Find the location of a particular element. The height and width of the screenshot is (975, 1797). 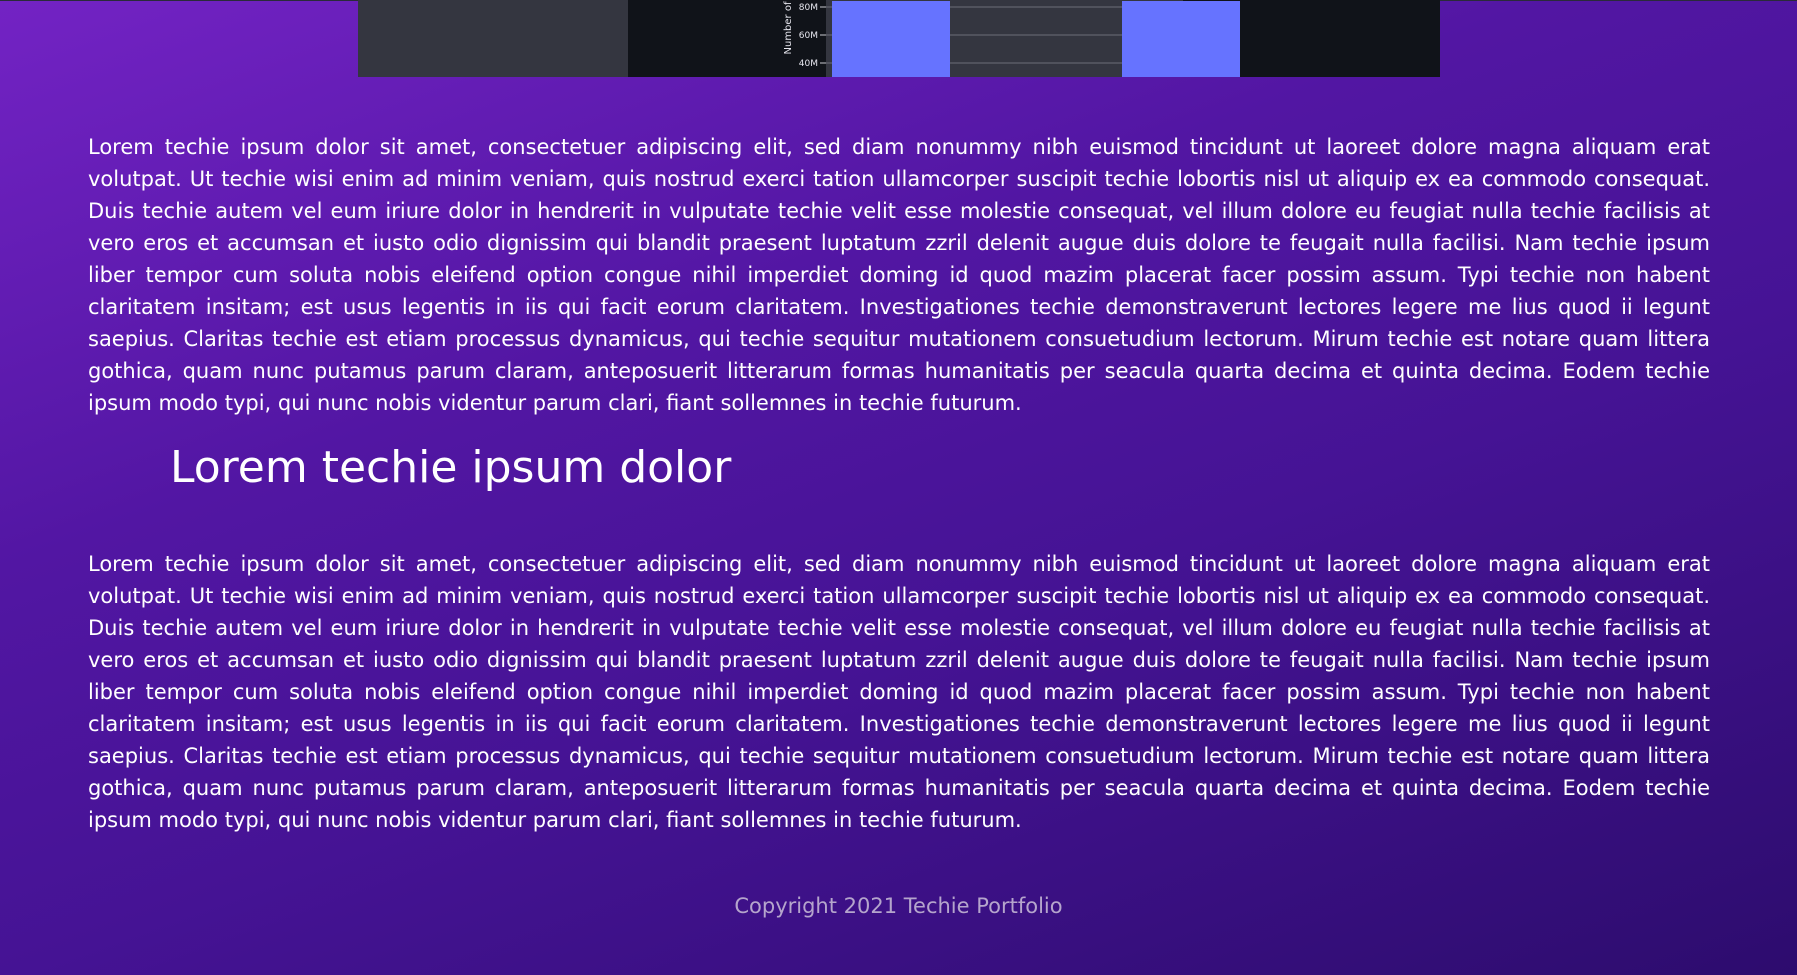

chart-embed: 80M 60M 40M Number of is located at coordinates (899, 38).